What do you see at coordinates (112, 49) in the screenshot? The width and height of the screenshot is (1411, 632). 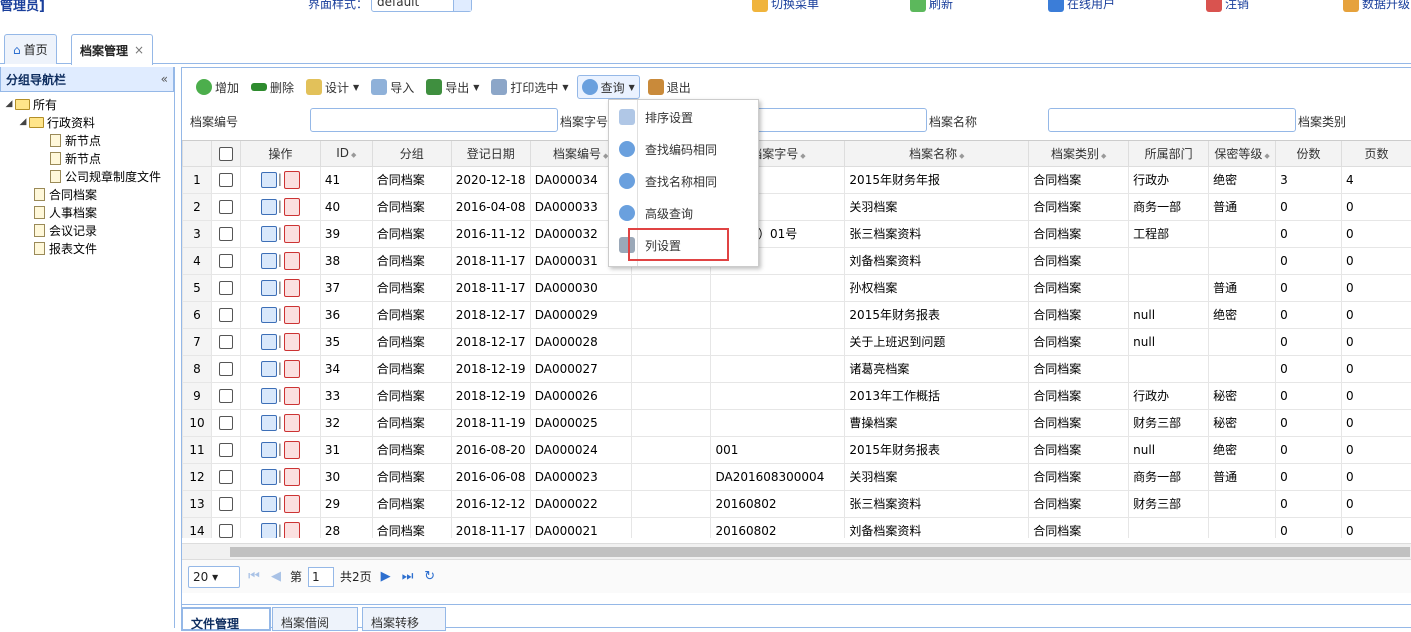 I see `tab-archive-management: 档案管理×` at bounding box center [112, 49].